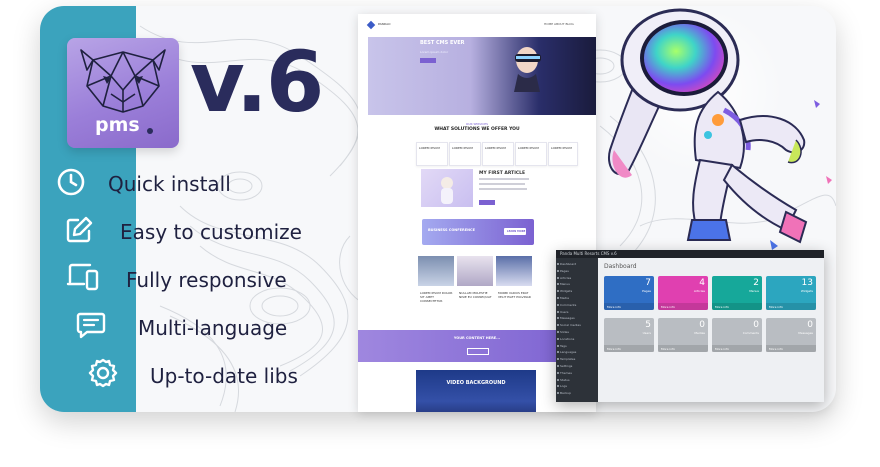  What do you see at coordinates (565, 393) in the screenshot?
I see `admin-menu-item: Backup` at bounding box center [565, 393].